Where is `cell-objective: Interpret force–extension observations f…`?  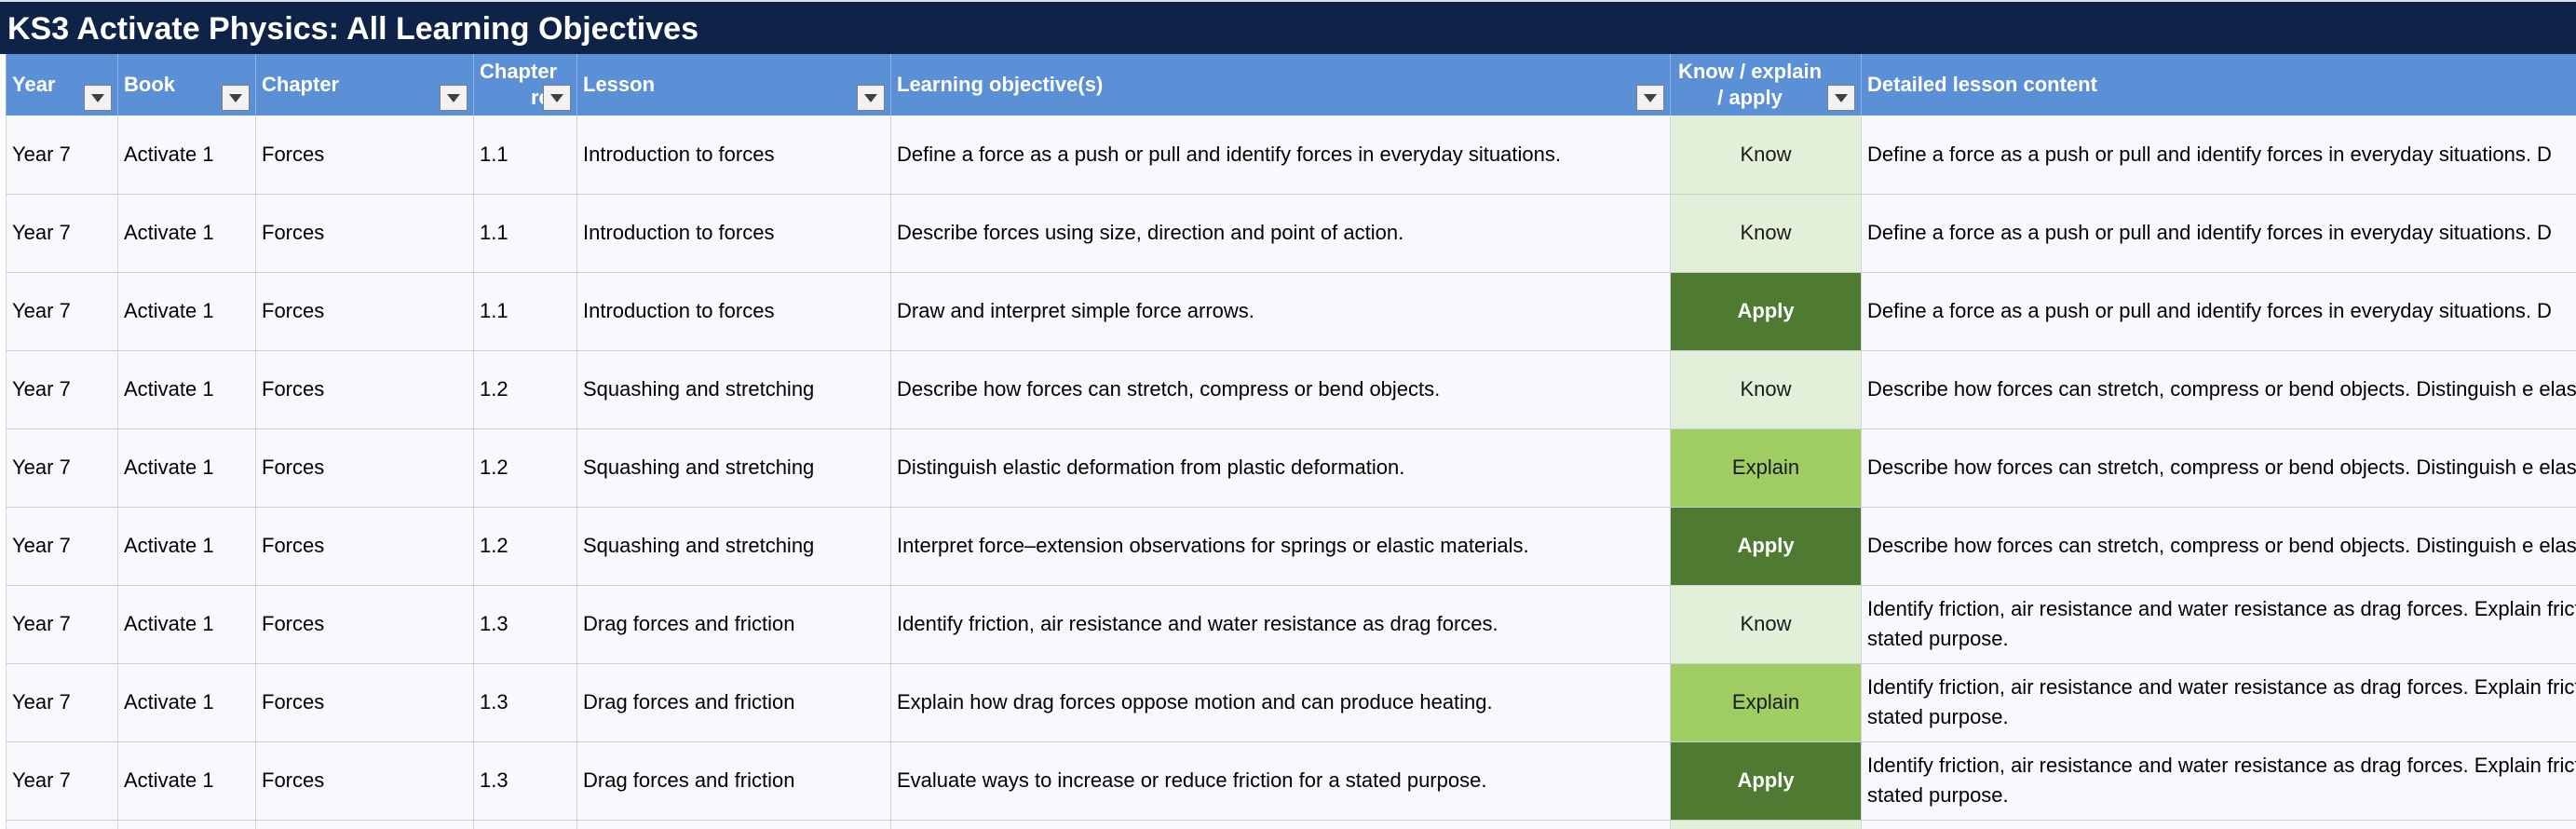
cell-objective: Interpret force–extension observations f… is located at coordinates (1280, 546).